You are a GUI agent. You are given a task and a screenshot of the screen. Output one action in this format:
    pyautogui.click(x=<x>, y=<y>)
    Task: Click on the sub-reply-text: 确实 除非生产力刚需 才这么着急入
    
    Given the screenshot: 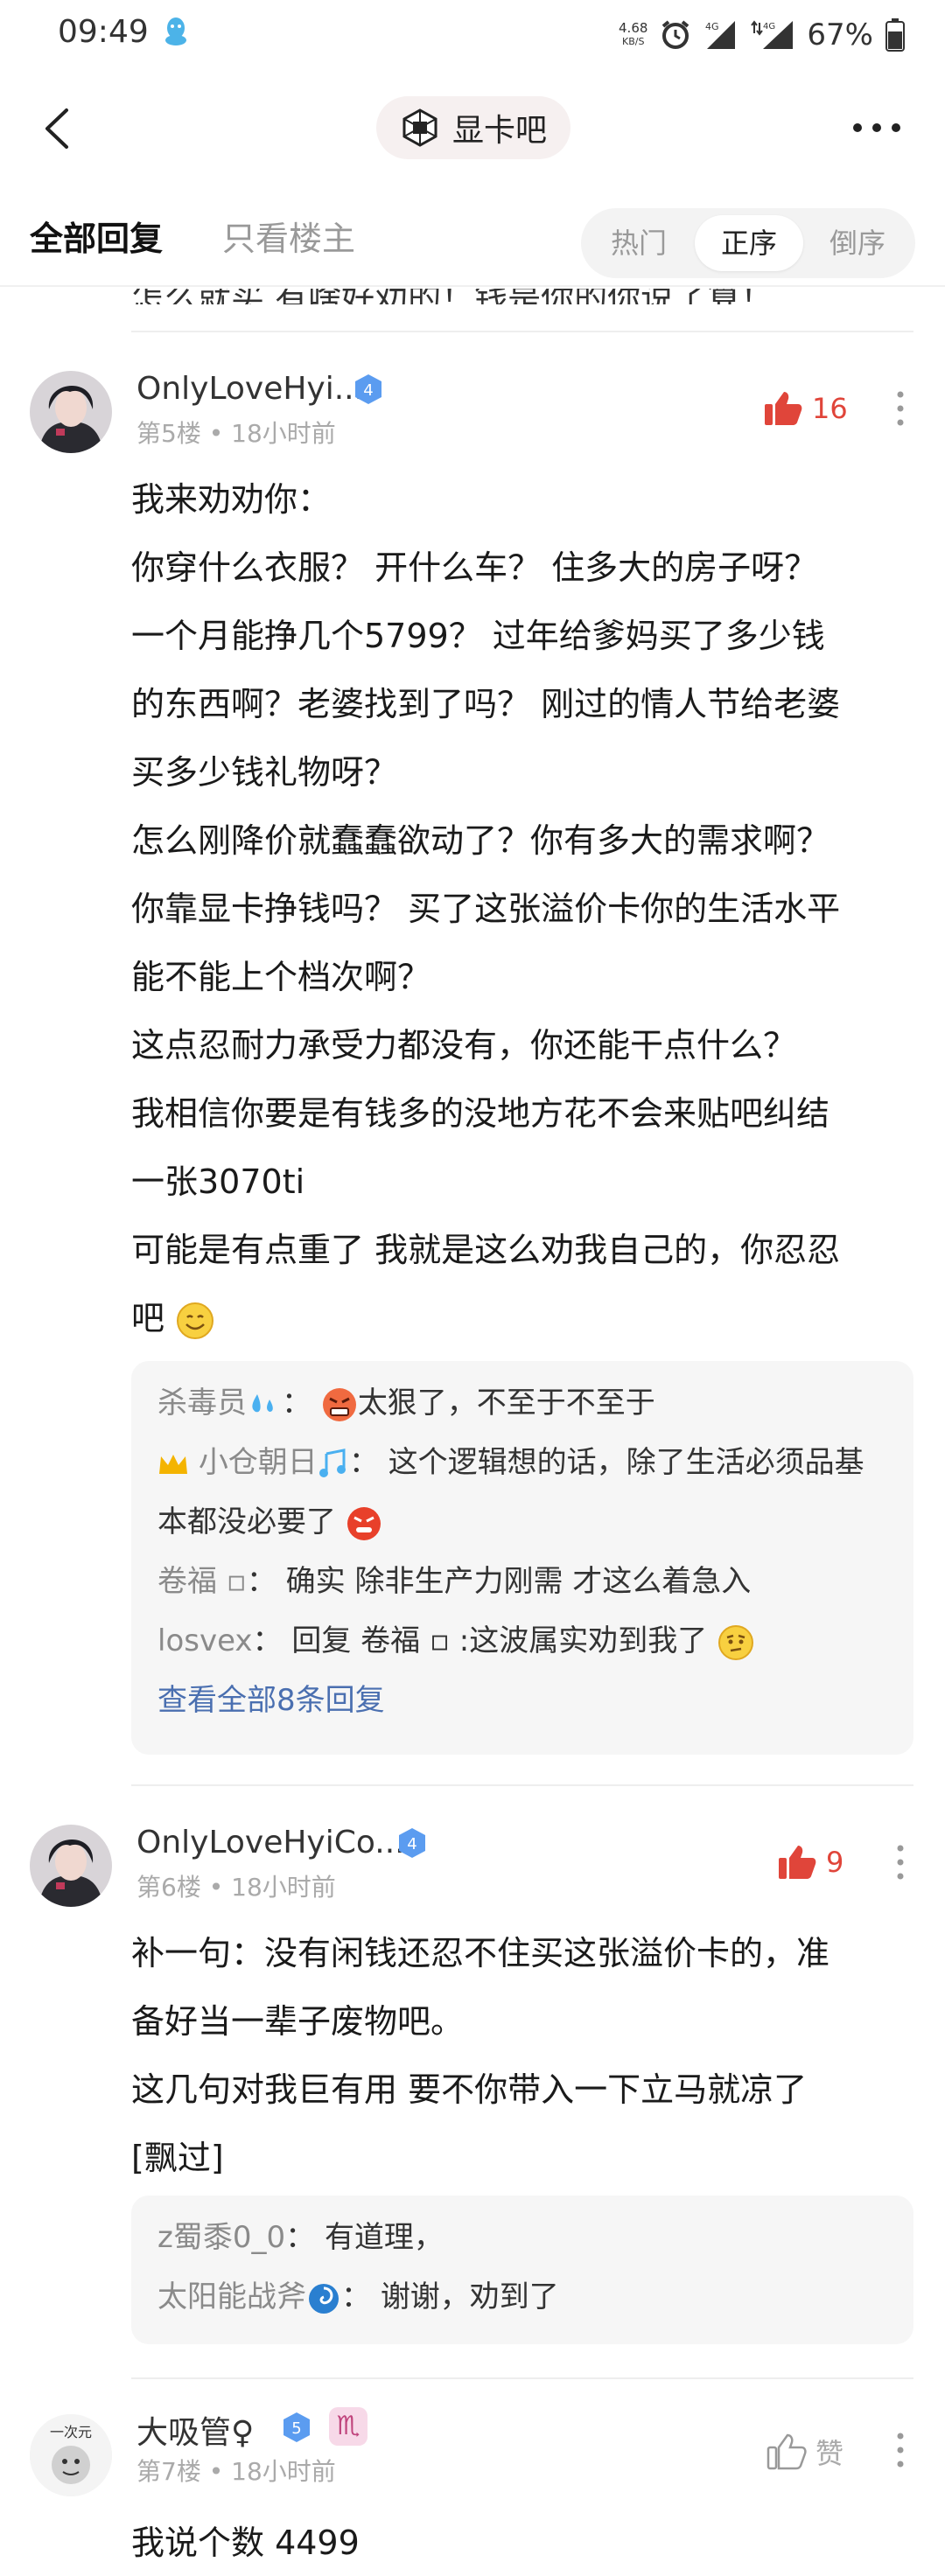 What is the action you would take?
    pyautogui.click(x=518, y=1581)
    